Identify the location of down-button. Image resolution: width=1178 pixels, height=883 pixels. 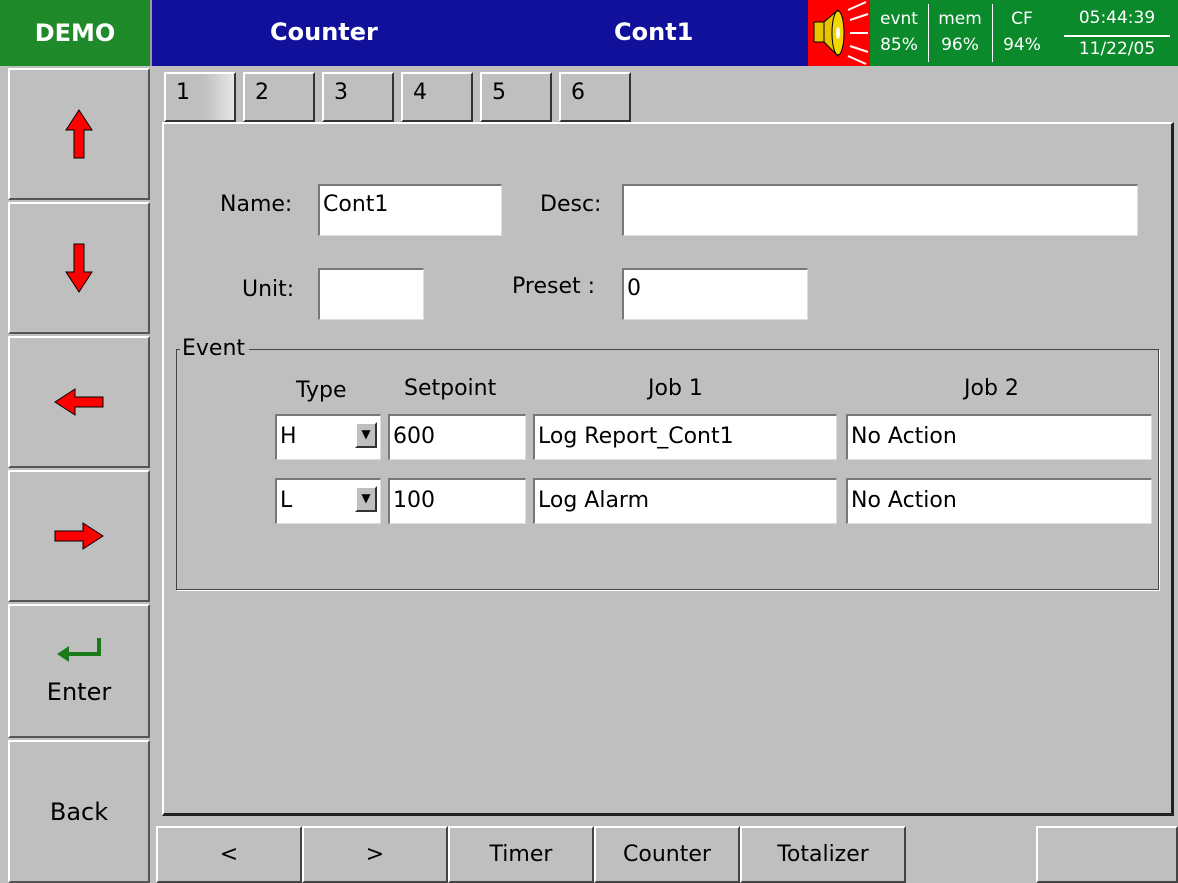
(79, 268).